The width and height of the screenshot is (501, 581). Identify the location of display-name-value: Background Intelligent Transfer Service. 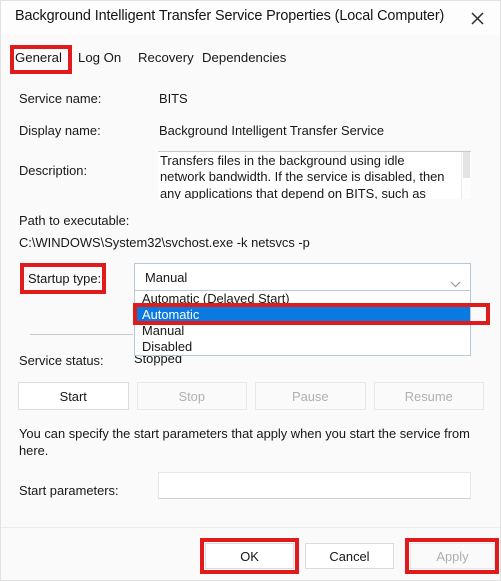
(271, 130).